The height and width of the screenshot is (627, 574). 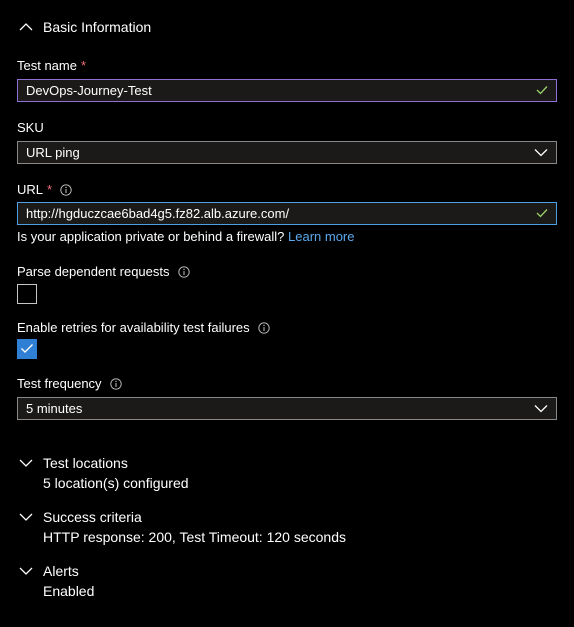 I want to click on test-name-label-text: Test name, so click(x=47, y=65).